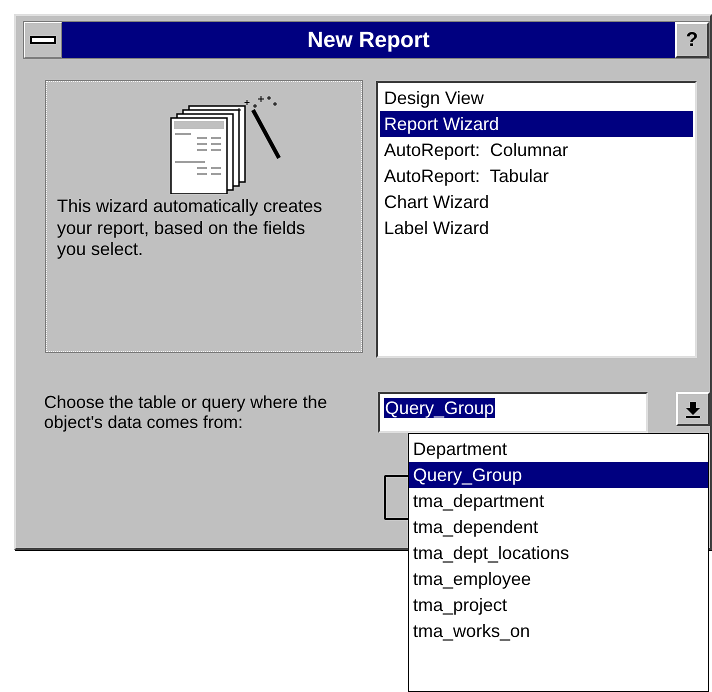 The image size is (712, 692). I want to click on dropdown-item: tma_department, so click(558, 501).